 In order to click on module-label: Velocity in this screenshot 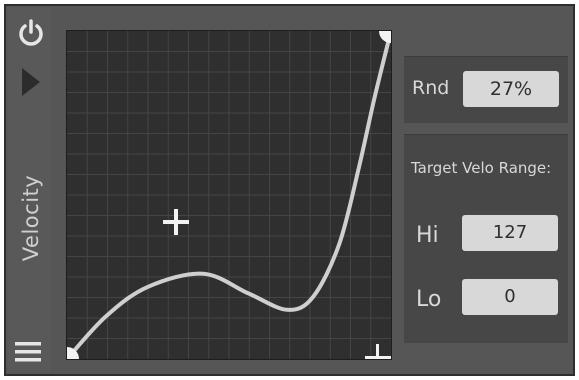, I will do `click(31, 218)`.